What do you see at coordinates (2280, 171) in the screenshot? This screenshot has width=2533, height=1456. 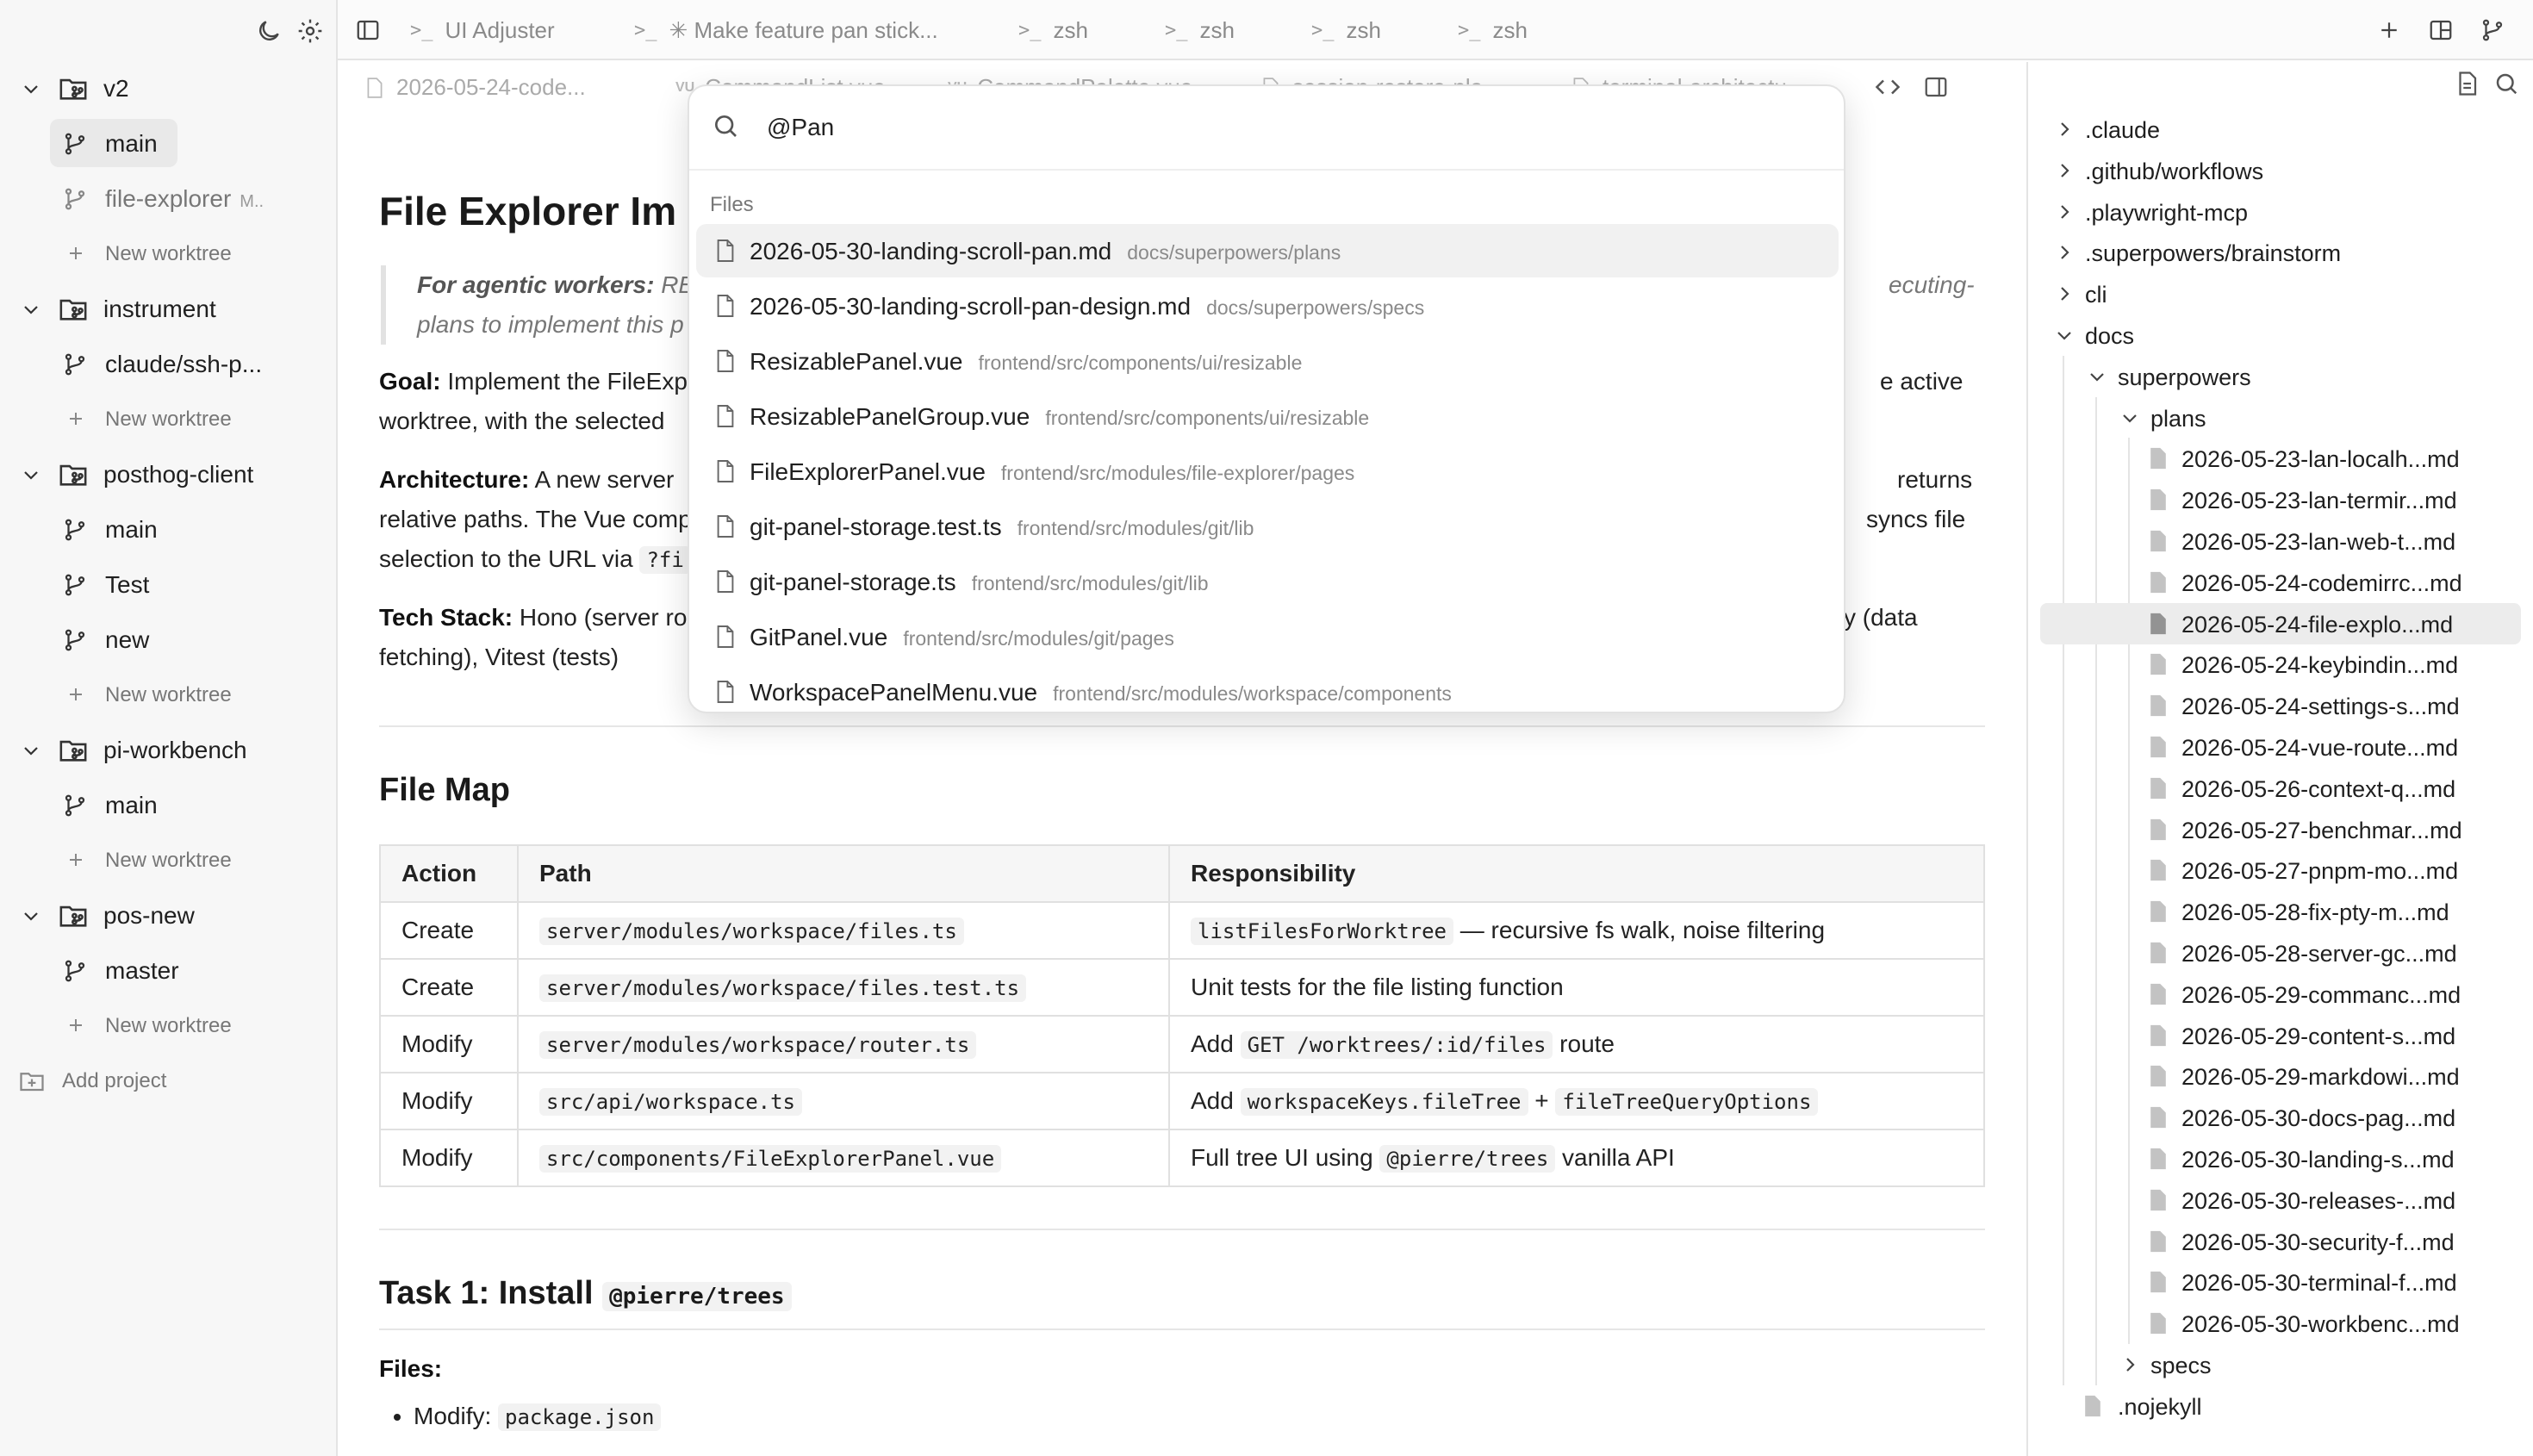 I see `tree-folder-github-workflows: .github/workflows` at bounding box center [2280, 171].